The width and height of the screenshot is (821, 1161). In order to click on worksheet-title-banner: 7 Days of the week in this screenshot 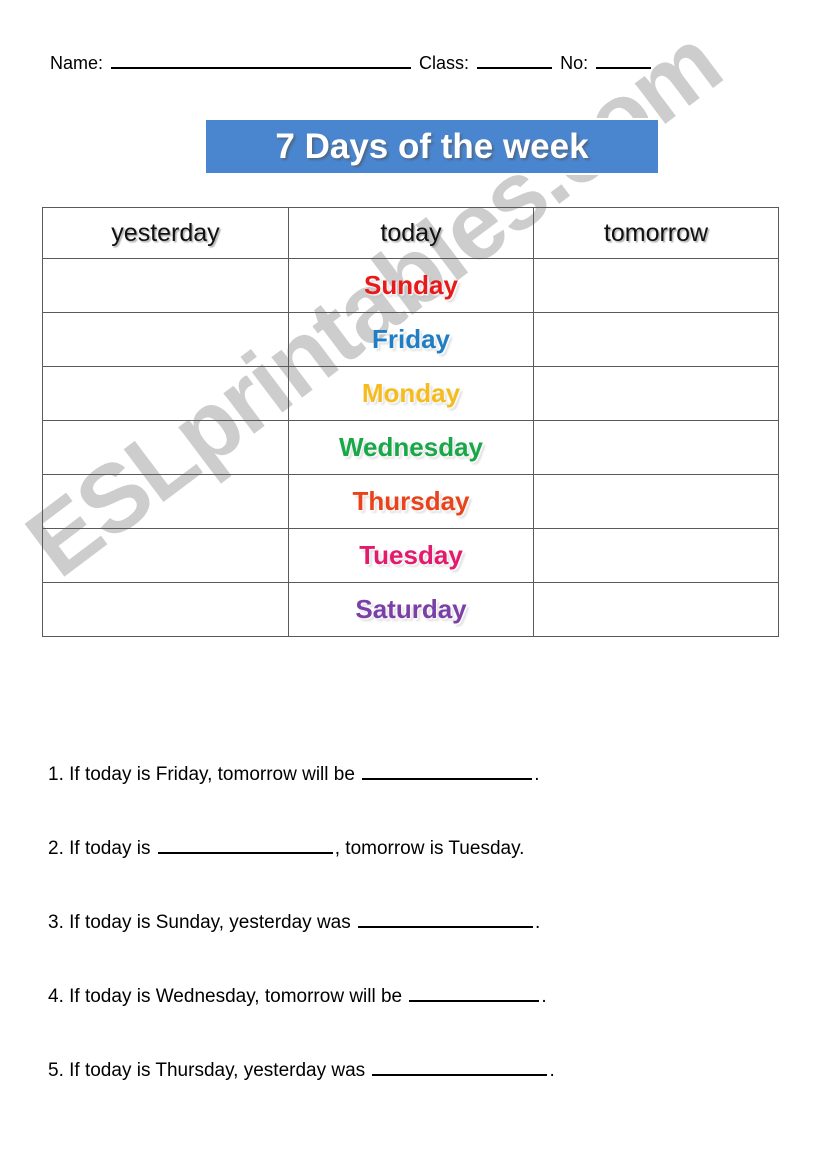, I will do `click(432, 146)`.